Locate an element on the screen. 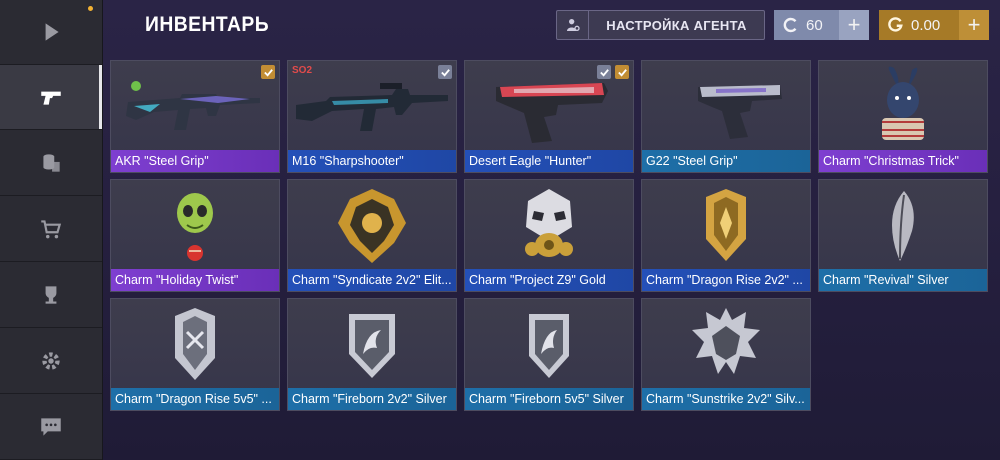 This screenshot has width=1000, height=460. feather-charm-icon is located at coordinates (903, 225).